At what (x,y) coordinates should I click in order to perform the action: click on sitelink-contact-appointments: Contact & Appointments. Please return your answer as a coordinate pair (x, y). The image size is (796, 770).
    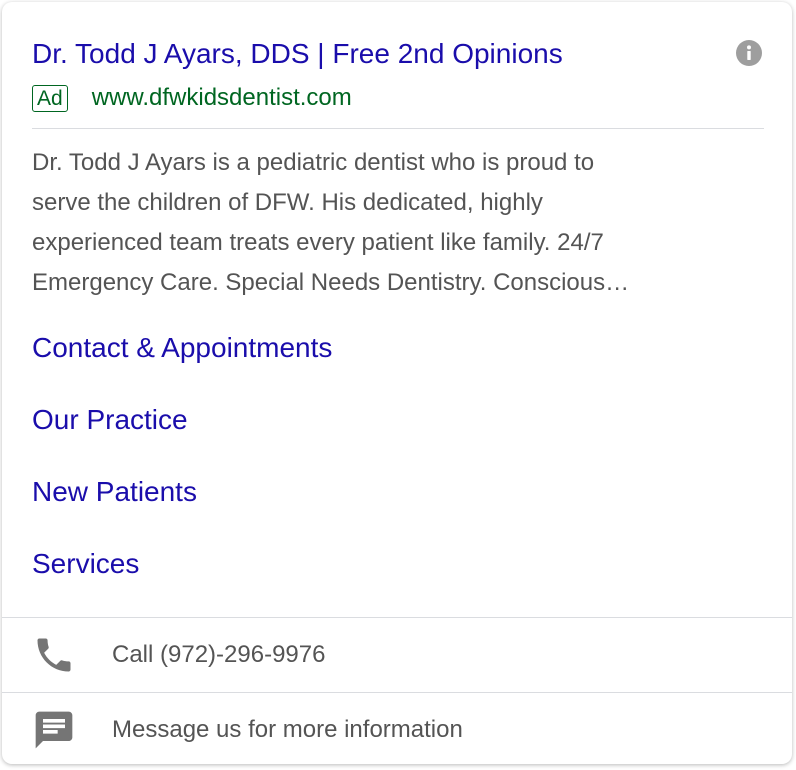
    Looking at the image, I should click on (382, 360).